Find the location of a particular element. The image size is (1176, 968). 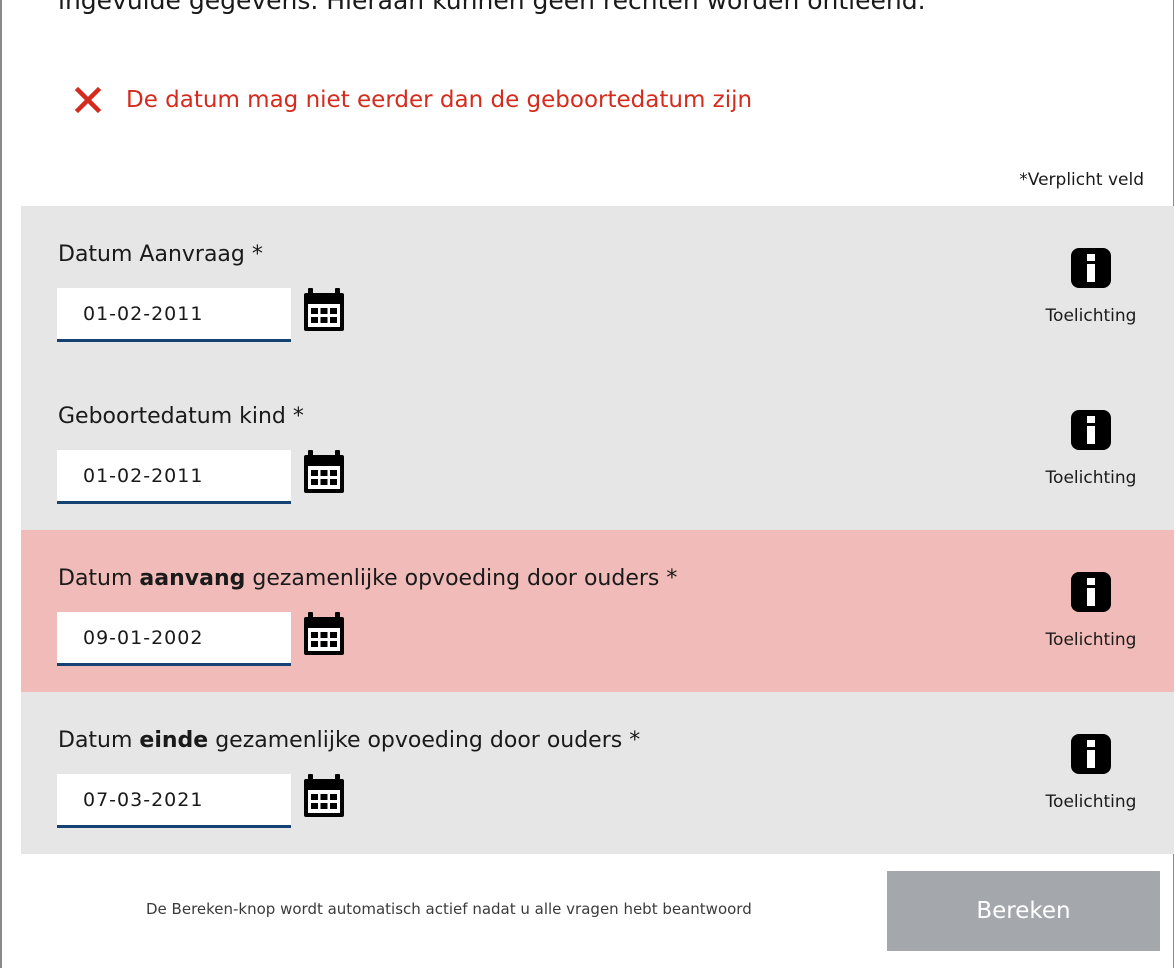

date-input-datum-aanvraag is located at coordinates (174, 315).